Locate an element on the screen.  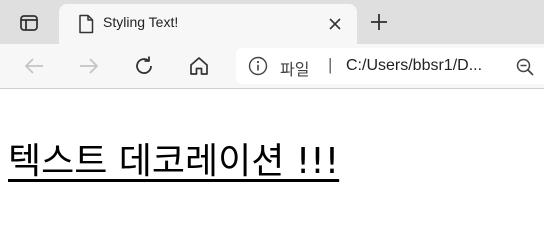
site-info-label: 파일 is located at coordinates (294, 68).